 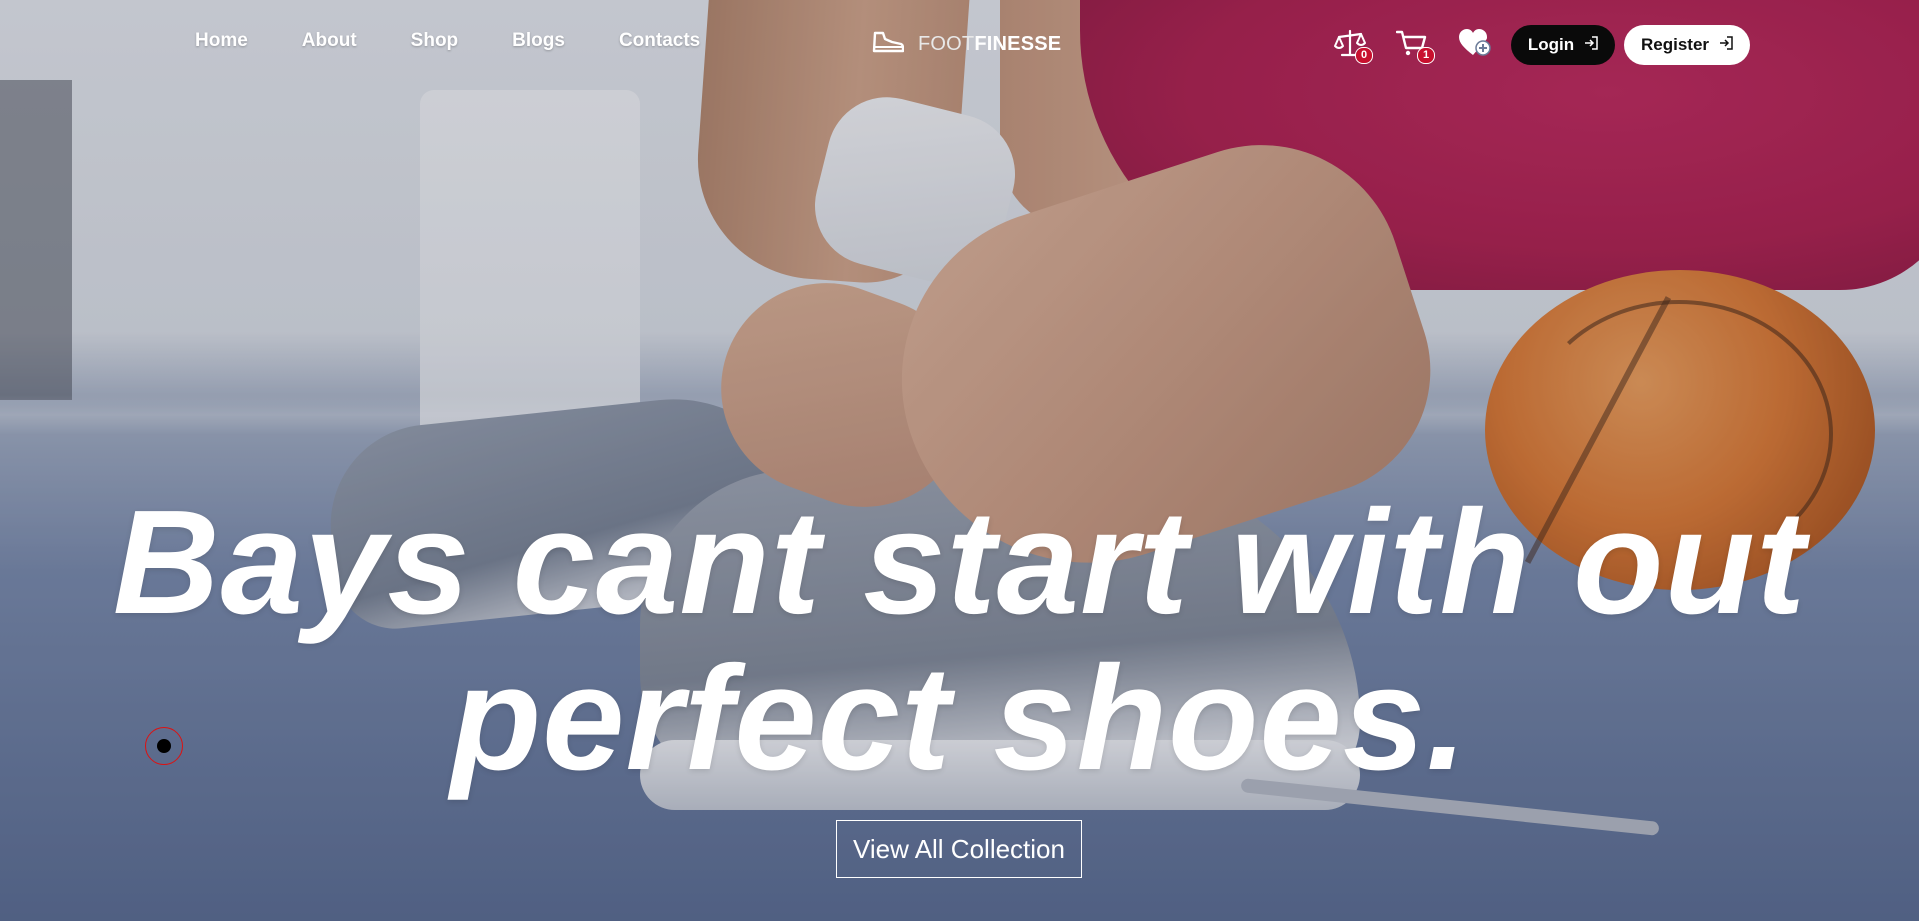 I want to click on nav-link-contacts: Contacts, so click(x=659, y=41).